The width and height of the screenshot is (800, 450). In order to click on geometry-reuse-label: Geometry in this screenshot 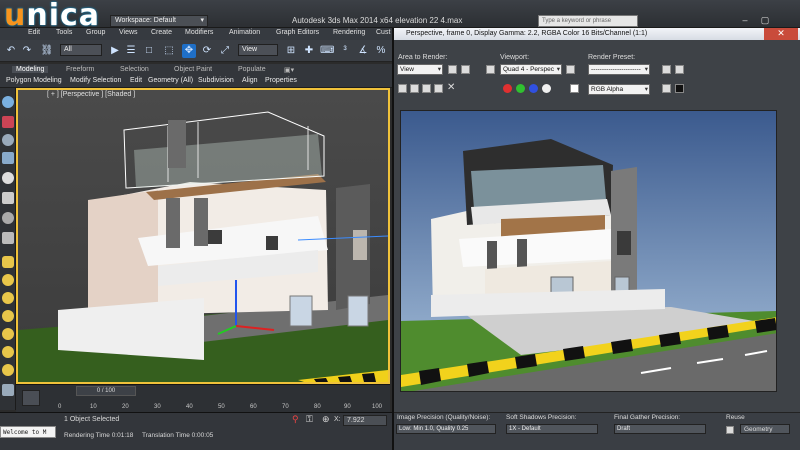, I will do `click(758, 429)`.